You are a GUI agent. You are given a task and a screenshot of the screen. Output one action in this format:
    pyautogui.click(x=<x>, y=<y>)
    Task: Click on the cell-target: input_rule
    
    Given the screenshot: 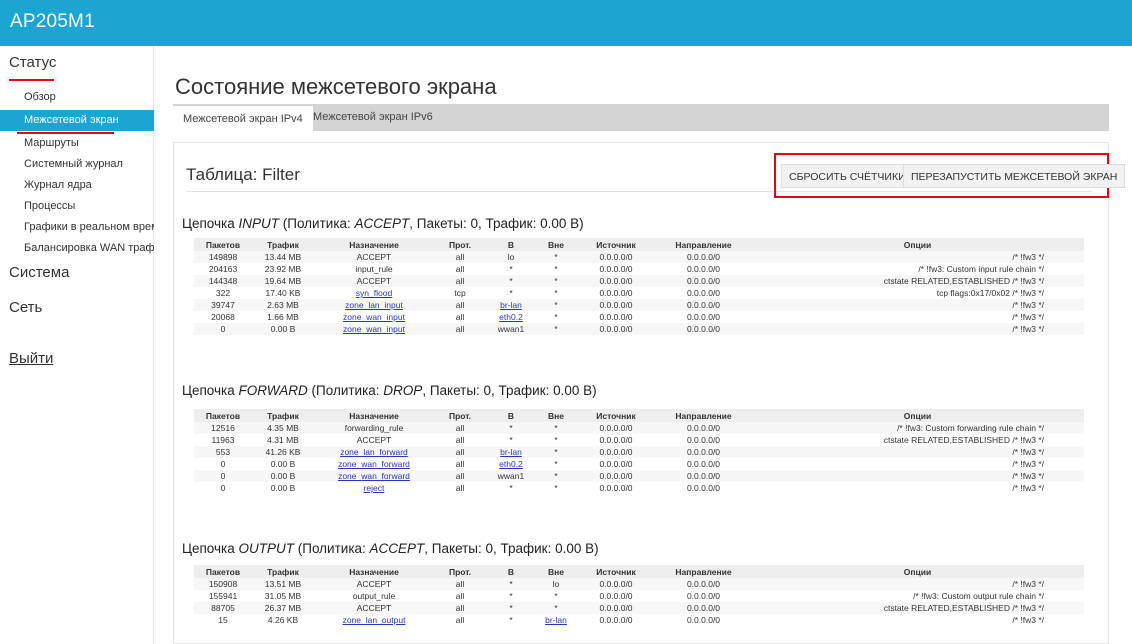 What is the action you would take?
    pyautogui.click(x=374, y=269)
    